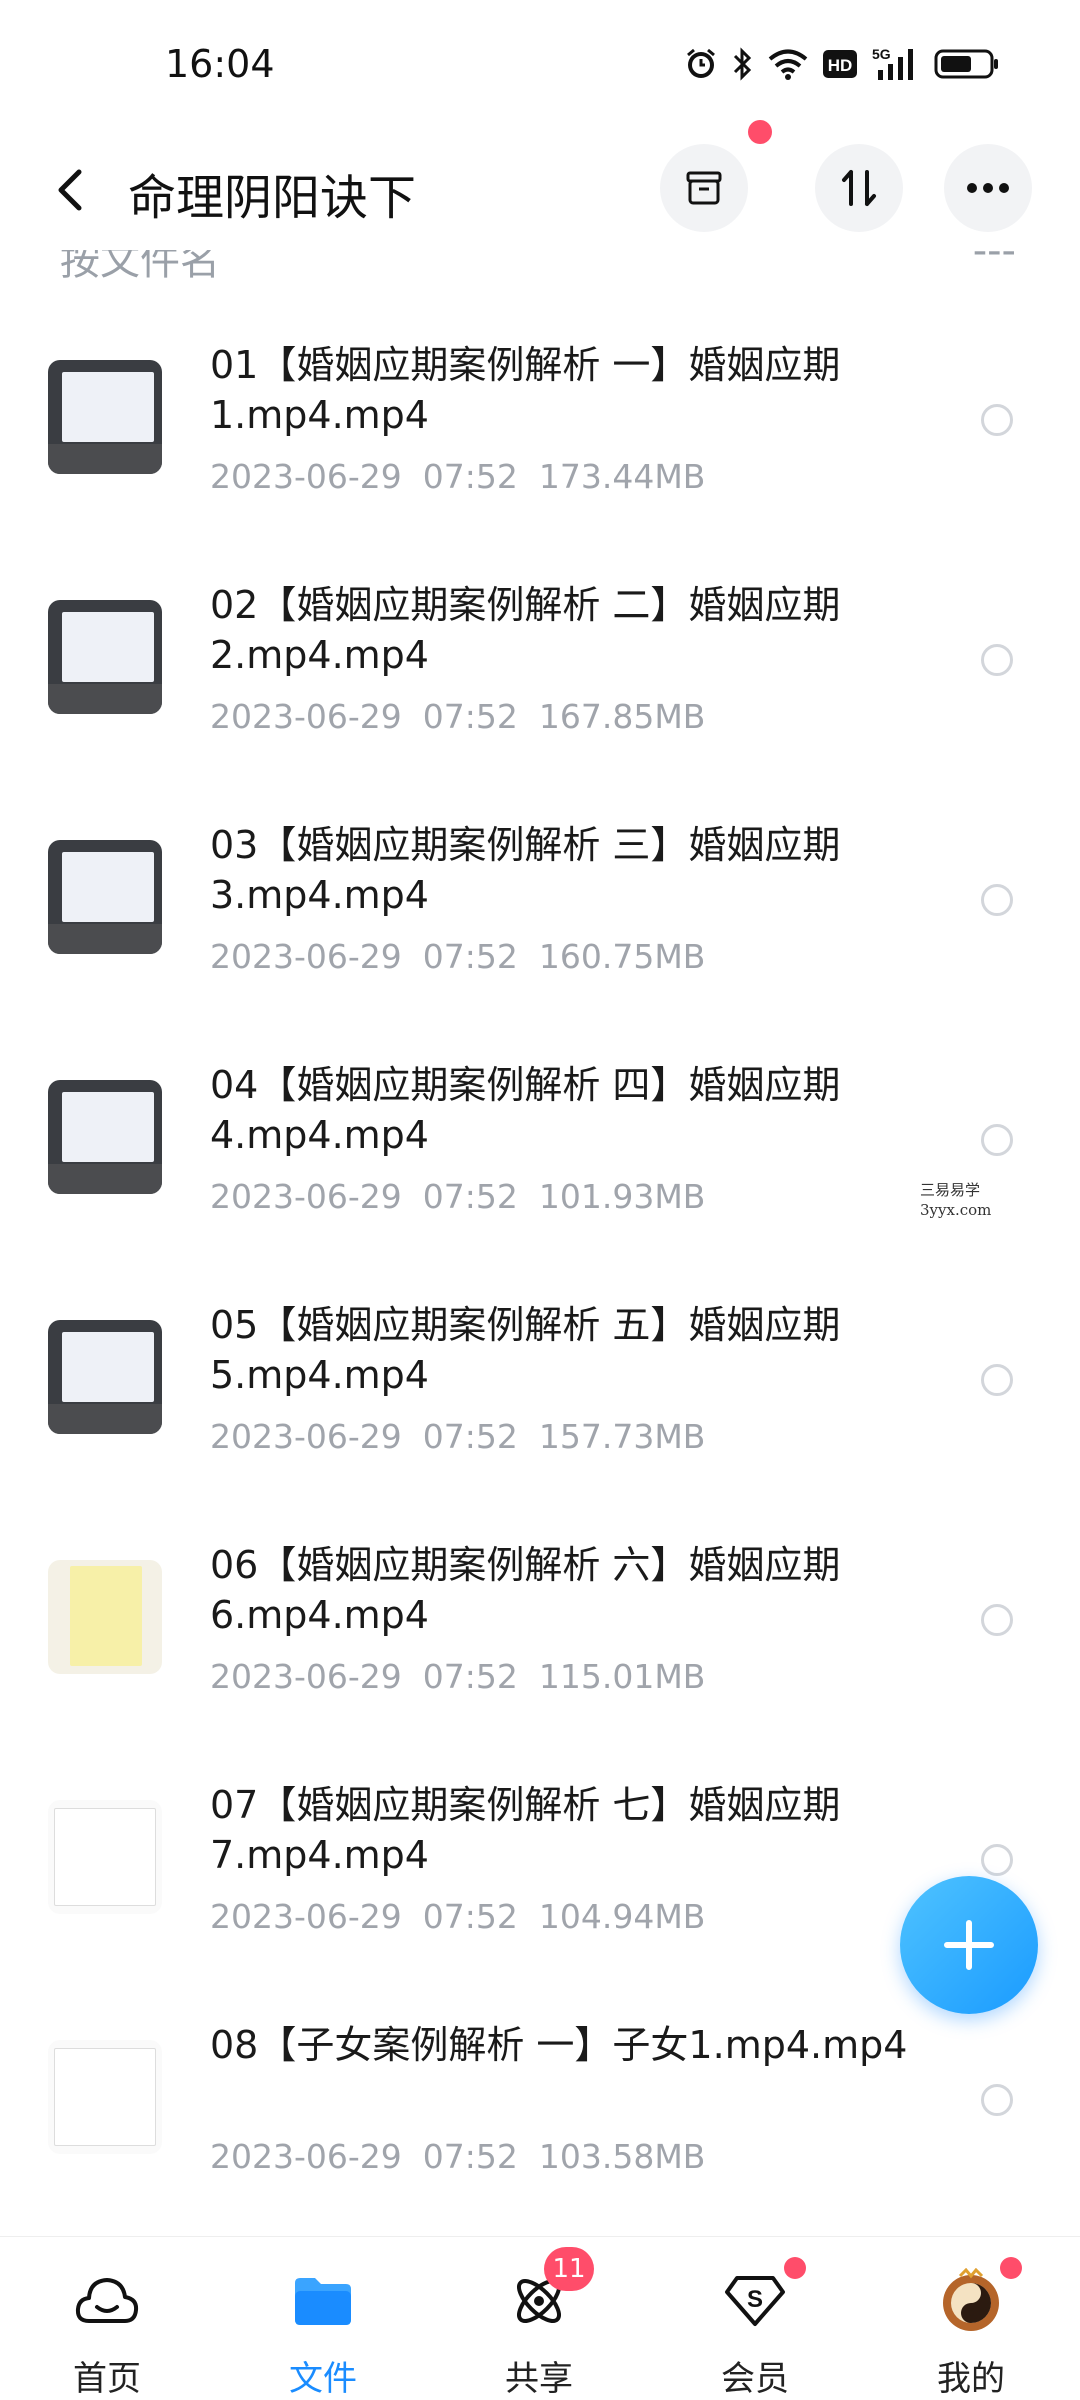 Image resolution: width=1080 pixels, height=2400 pixels. I want to click on file-meta: 2023-06-29 07:52 101.93MB, so click(457, 1196).